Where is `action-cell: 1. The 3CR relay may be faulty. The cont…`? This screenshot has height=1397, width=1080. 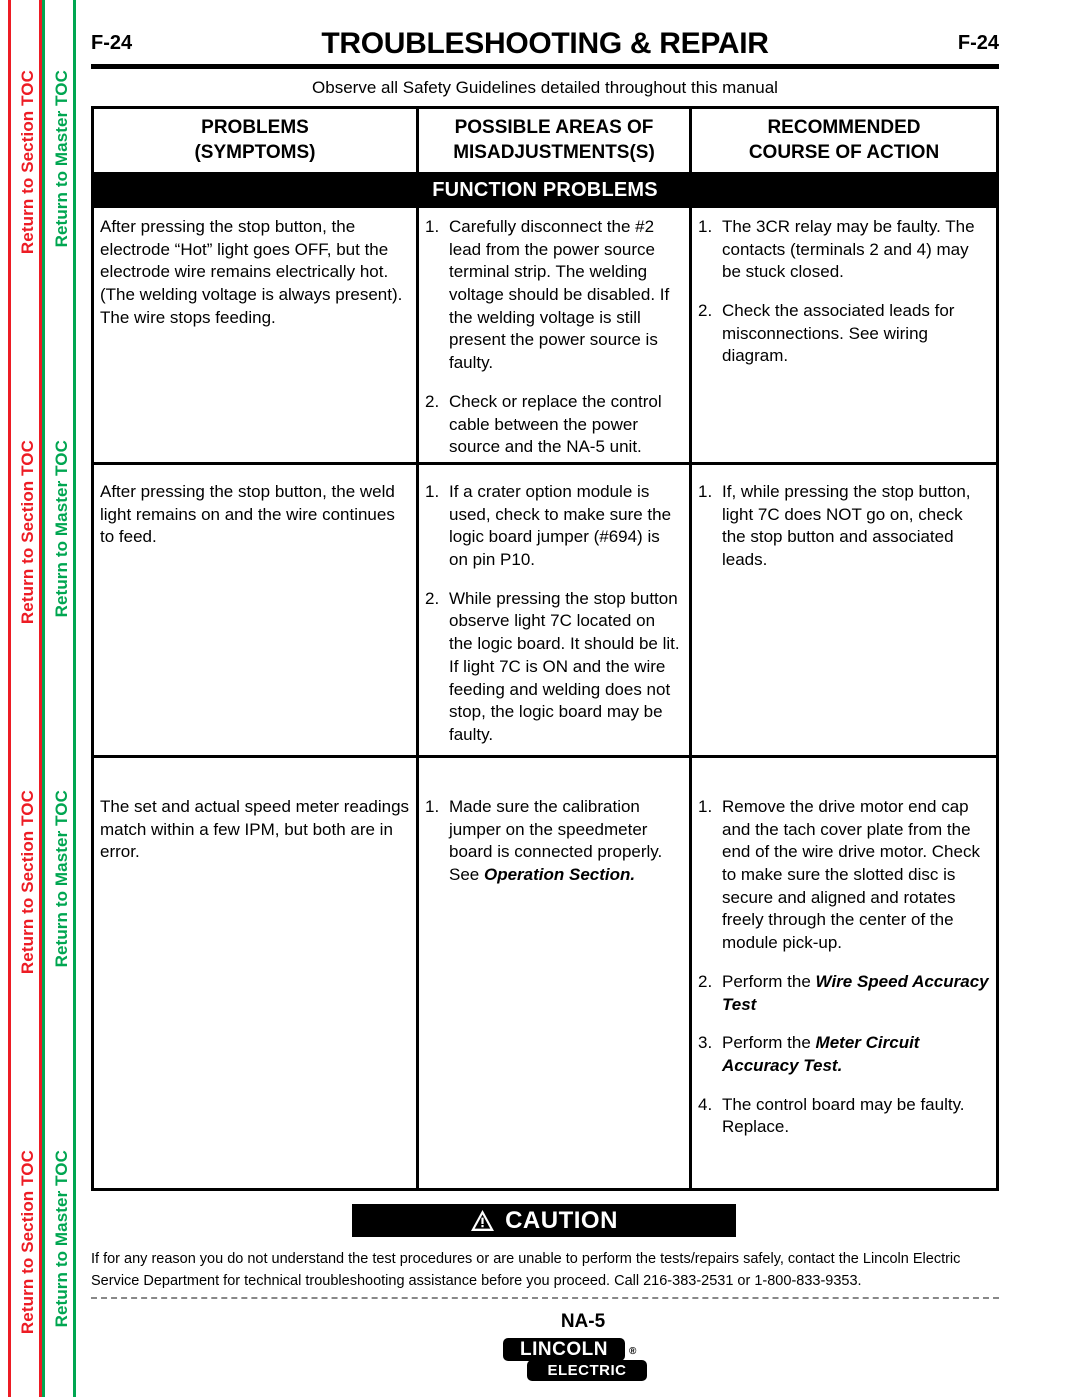
action-cell: 1. The 3CR relay may be faulty. The cont… is located at coordinates (844, 335).